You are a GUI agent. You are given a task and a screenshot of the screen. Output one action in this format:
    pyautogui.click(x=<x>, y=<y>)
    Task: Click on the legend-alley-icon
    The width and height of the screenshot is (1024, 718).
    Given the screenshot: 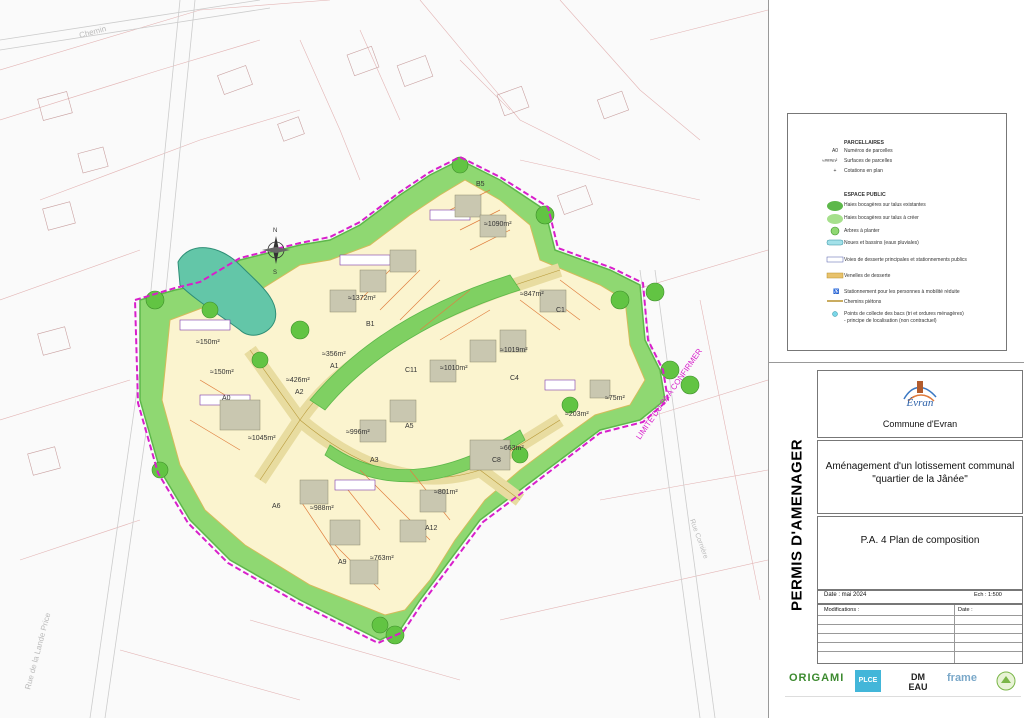 What is the action you would take?
    pyautogui.click(x=835, y=275)
    